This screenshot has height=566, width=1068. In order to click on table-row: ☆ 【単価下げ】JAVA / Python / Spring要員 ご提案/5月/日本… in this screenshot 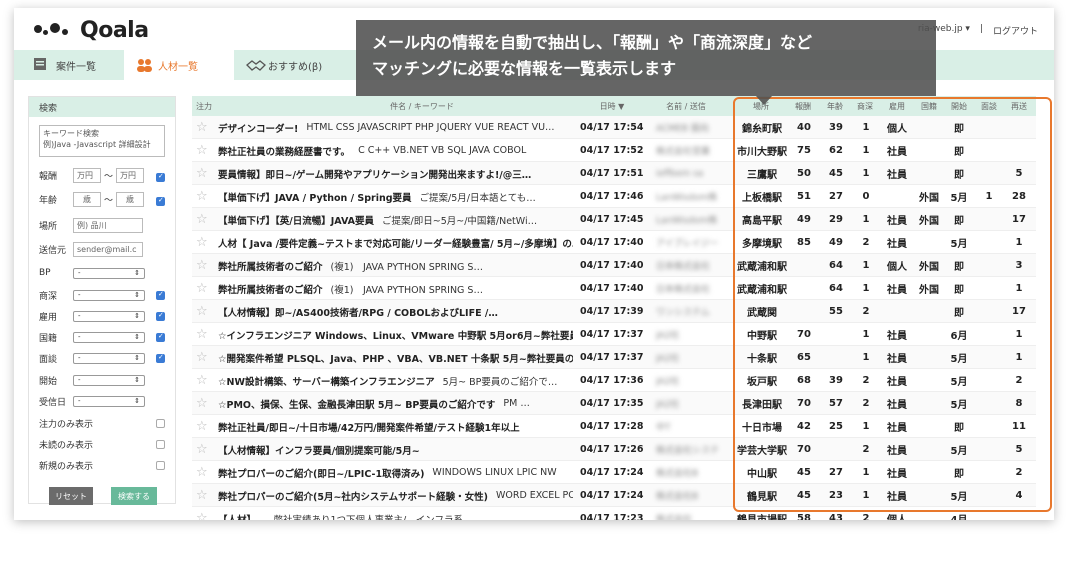, I will do `click(614, 196)`.